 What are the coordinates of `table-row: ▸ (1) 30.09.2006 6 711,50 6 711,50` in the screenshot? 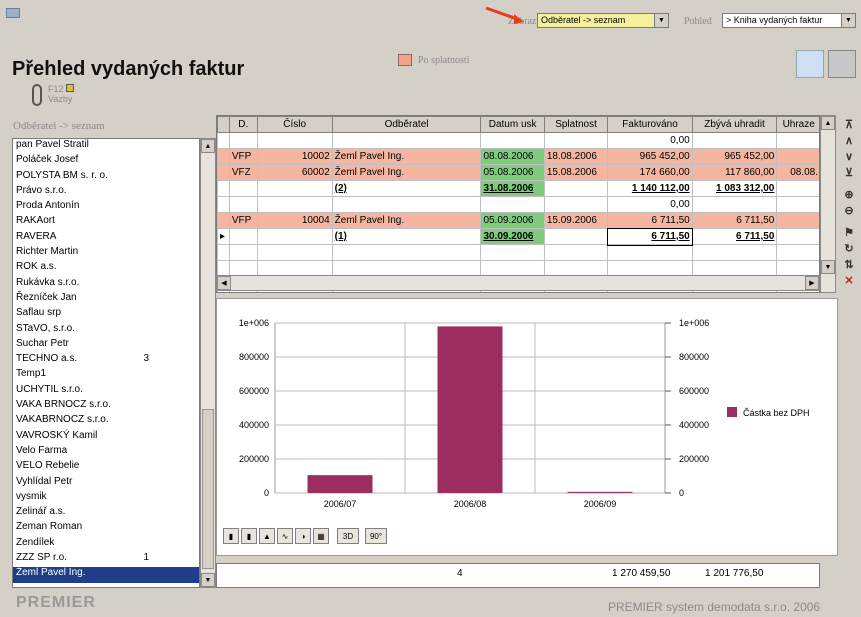 It's located at (518, 236).